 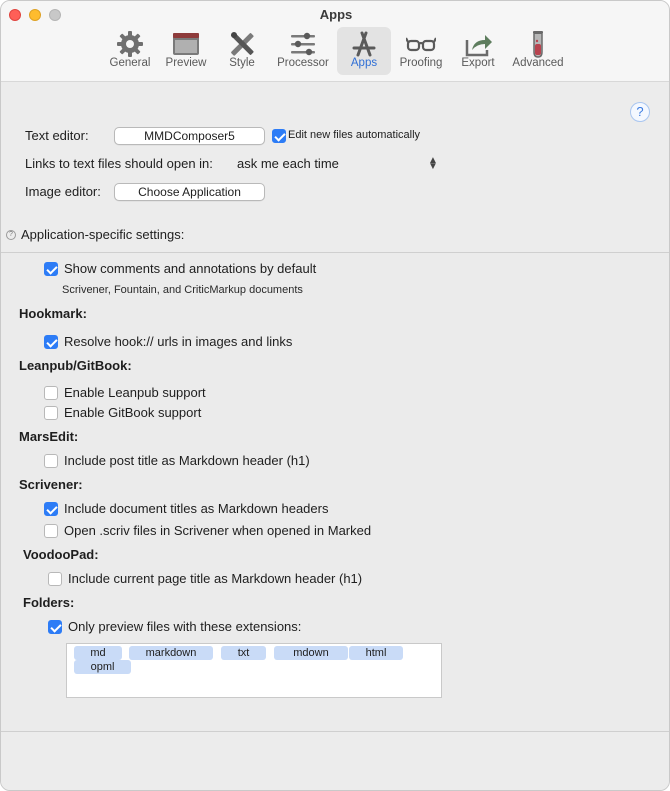 I want to click on sliders-icon, so click(x=303, y=44).